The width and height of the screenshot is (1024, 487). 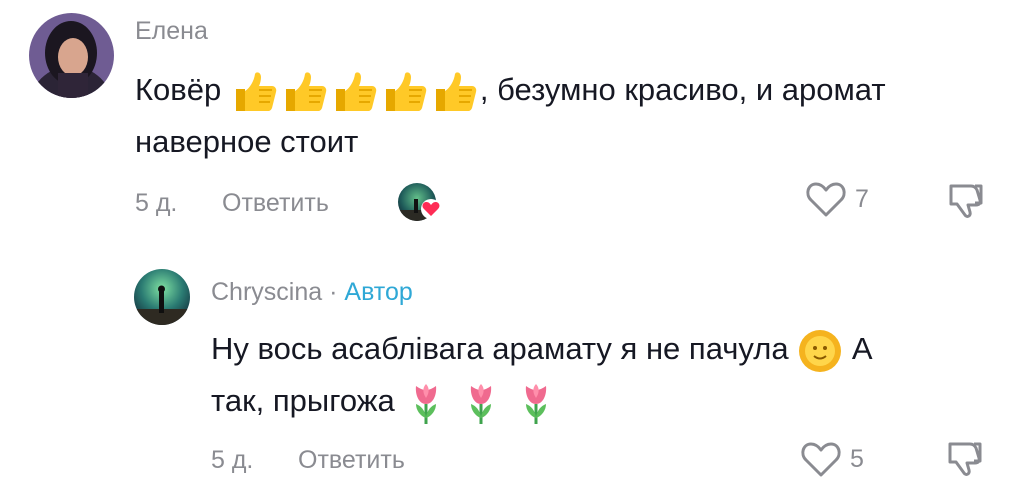 I want to click on like-button: 5, so click(x=832, y=459).